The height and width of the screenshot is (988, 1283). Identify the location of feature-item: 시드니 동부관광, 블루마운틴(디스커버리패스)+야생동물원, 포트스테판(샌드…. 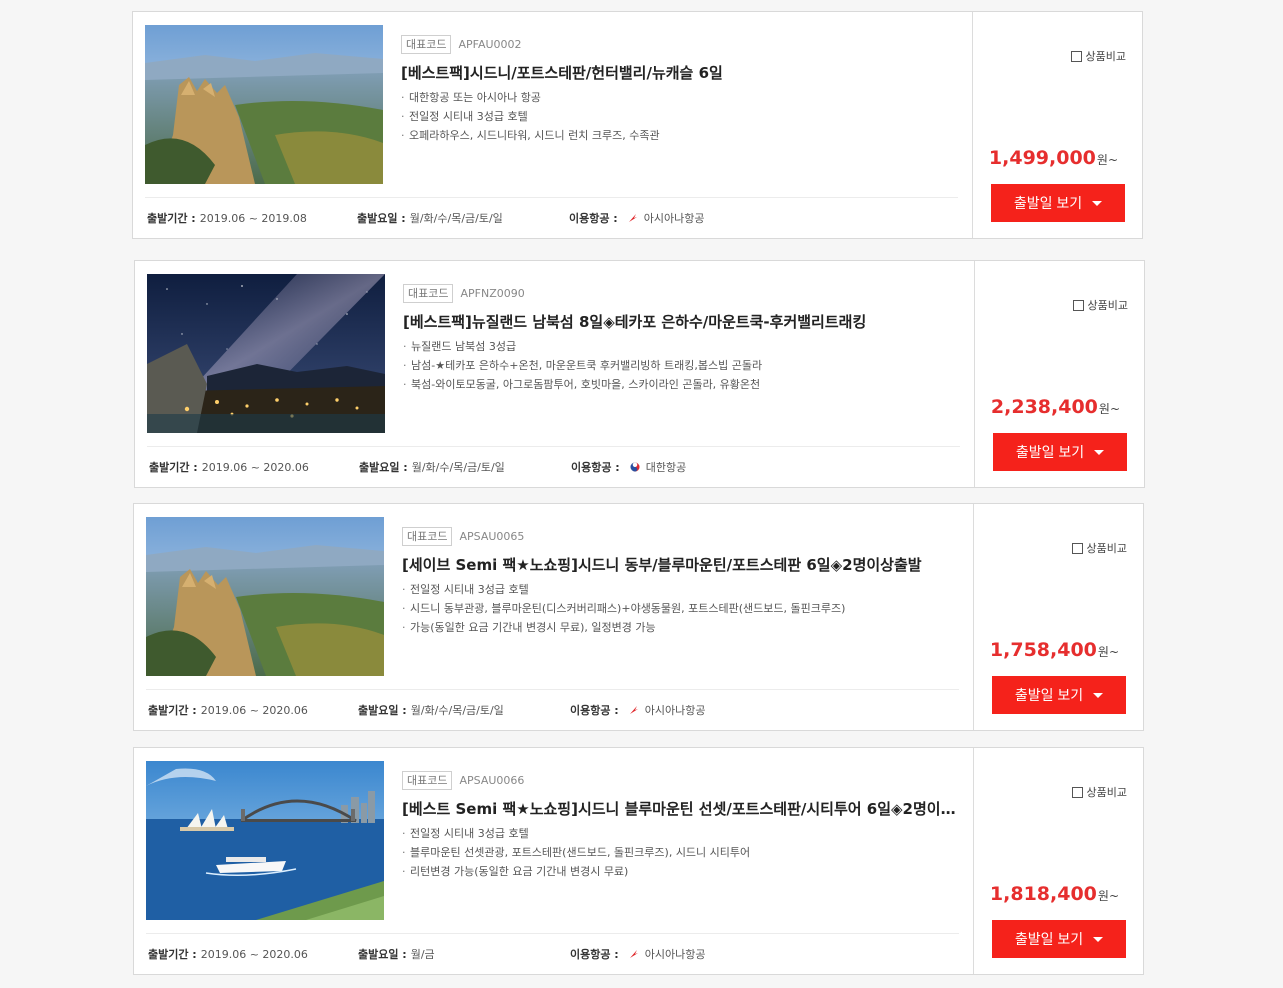
(683, 608).